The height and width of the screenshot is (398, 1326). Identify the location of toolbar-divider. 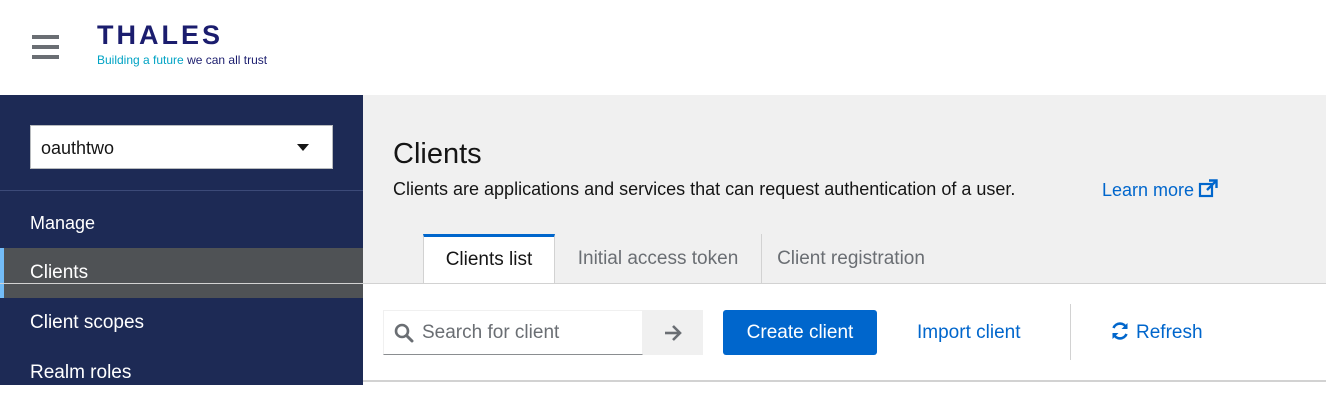
(1070, 332).